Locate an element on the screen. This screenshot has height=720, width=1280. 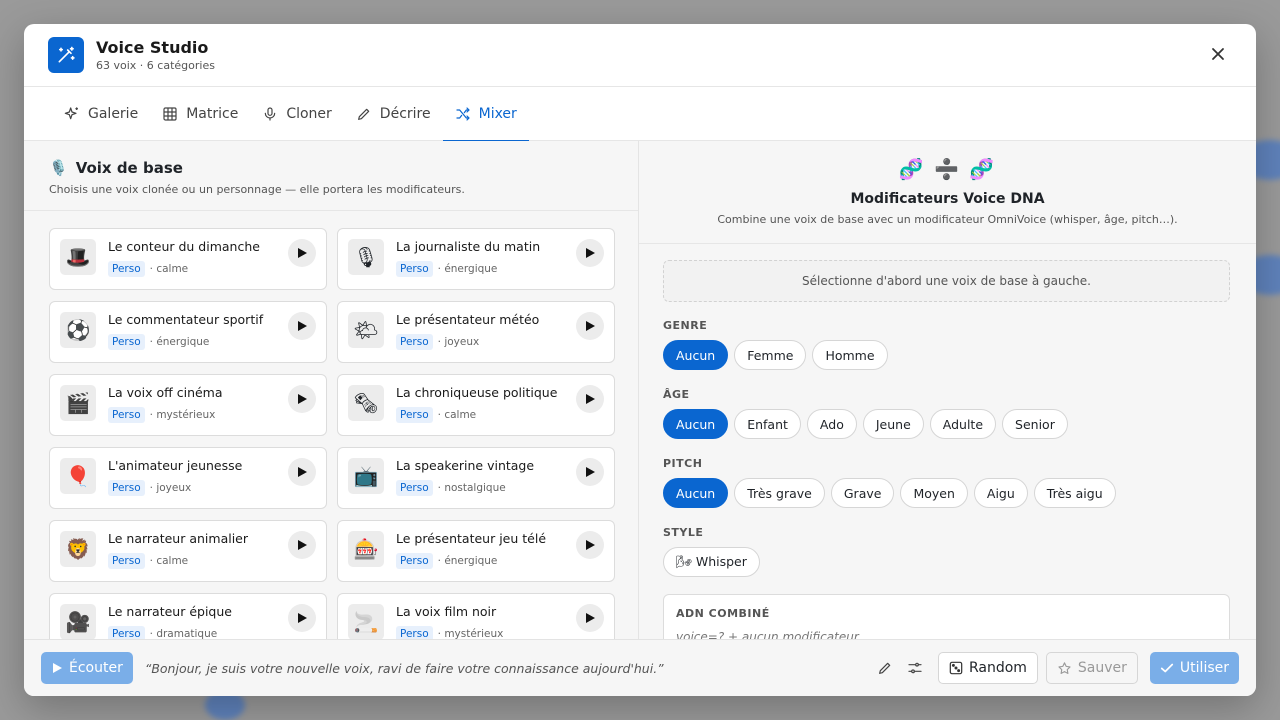
voice-name: La speakerine vintage is located at coordinates (465, 465).